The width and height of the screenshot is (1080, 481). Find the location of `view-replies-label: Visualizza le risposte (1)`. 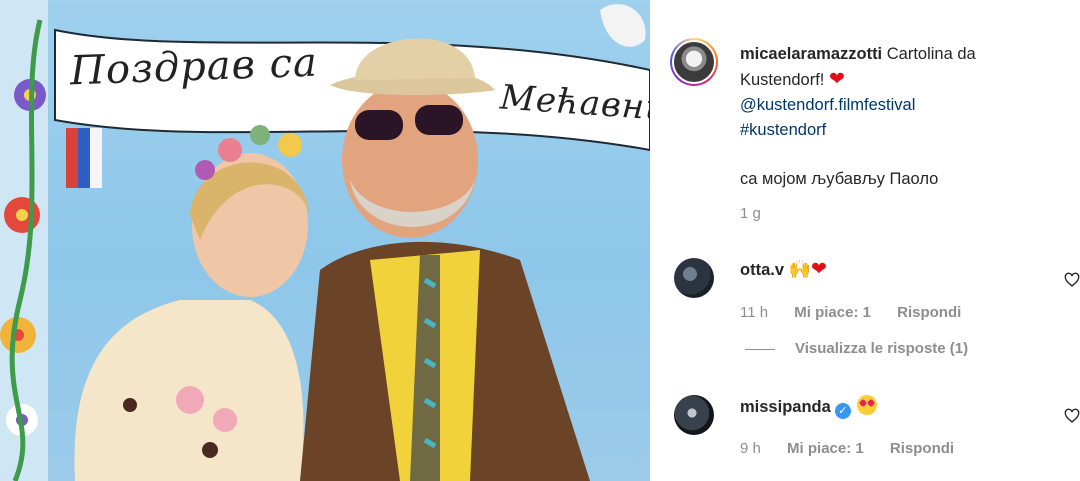

view-replies-label: Visualizza le risposte (1) is located at coordinates (882, 348).